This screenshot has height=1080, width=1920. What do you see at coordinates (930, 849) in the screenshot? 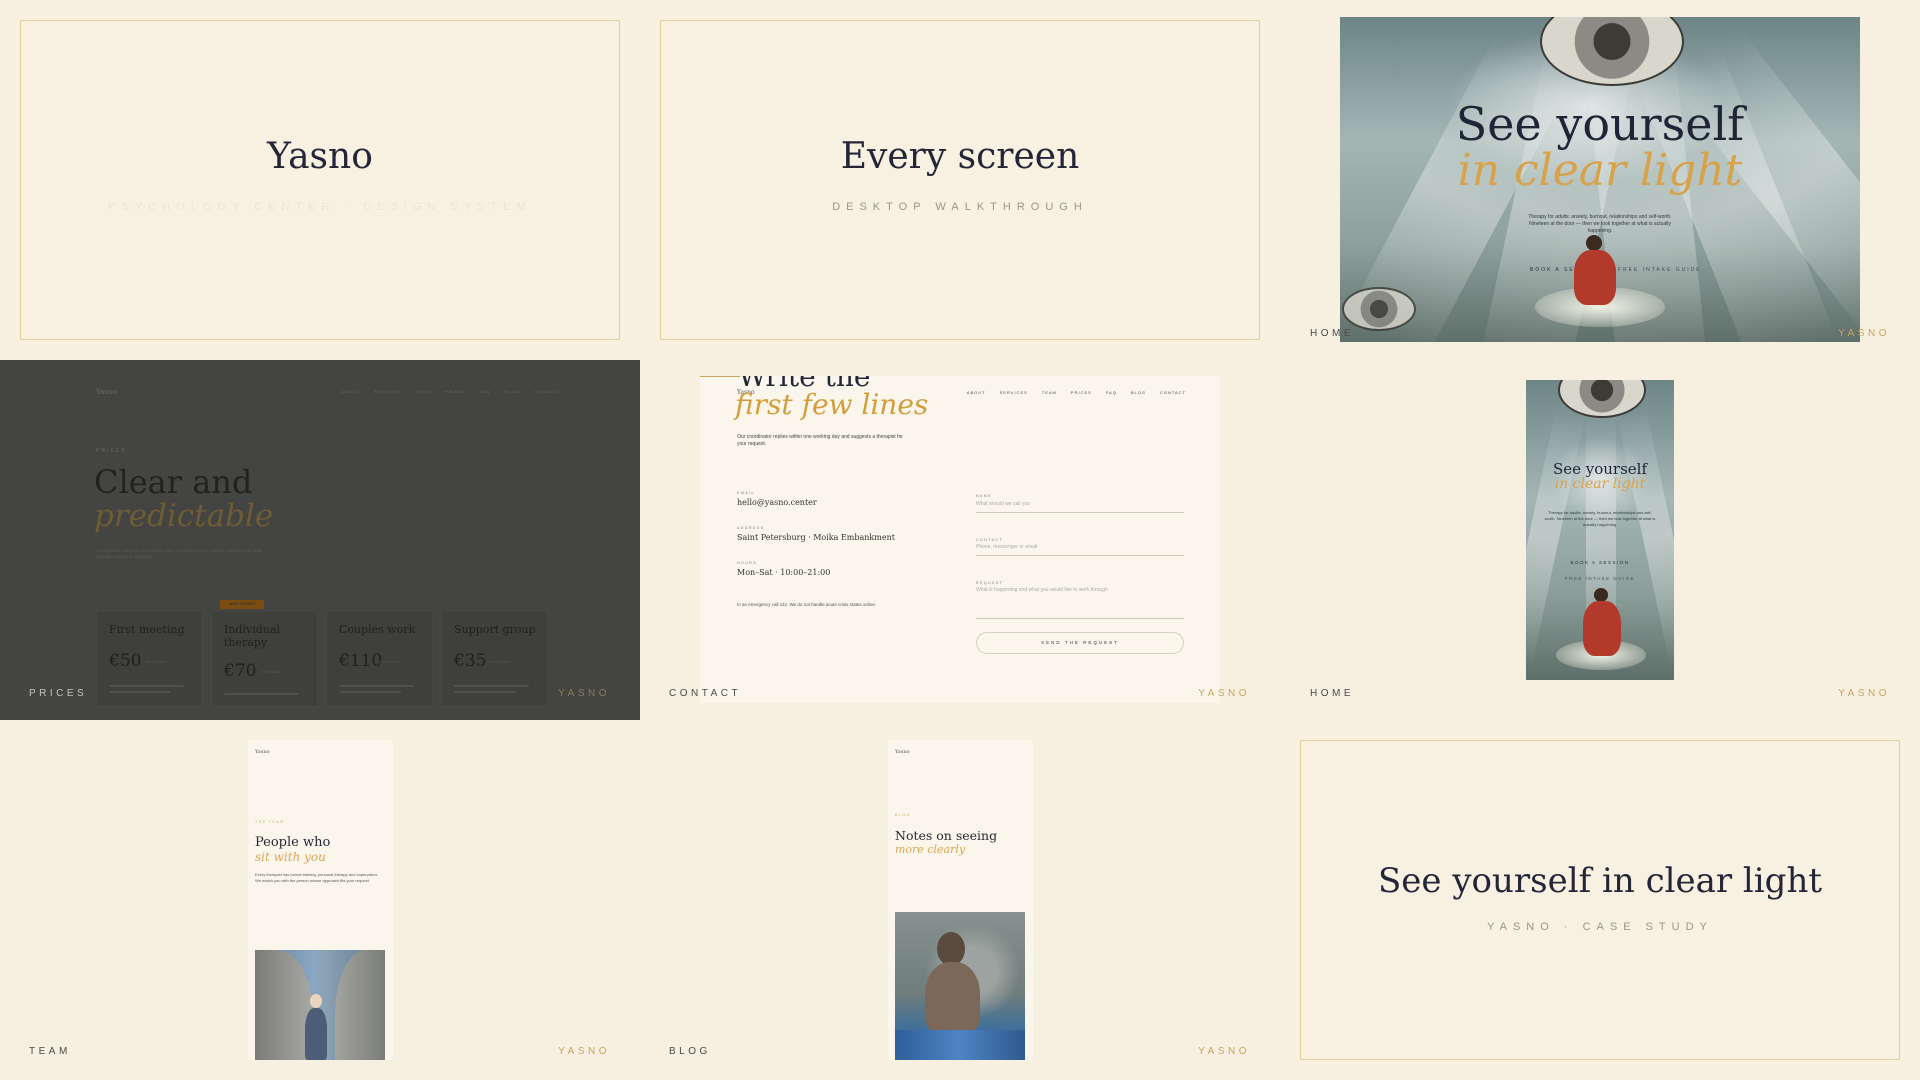
I see `blog-headline-accent: more clearly` at bounding box center [930, 849].